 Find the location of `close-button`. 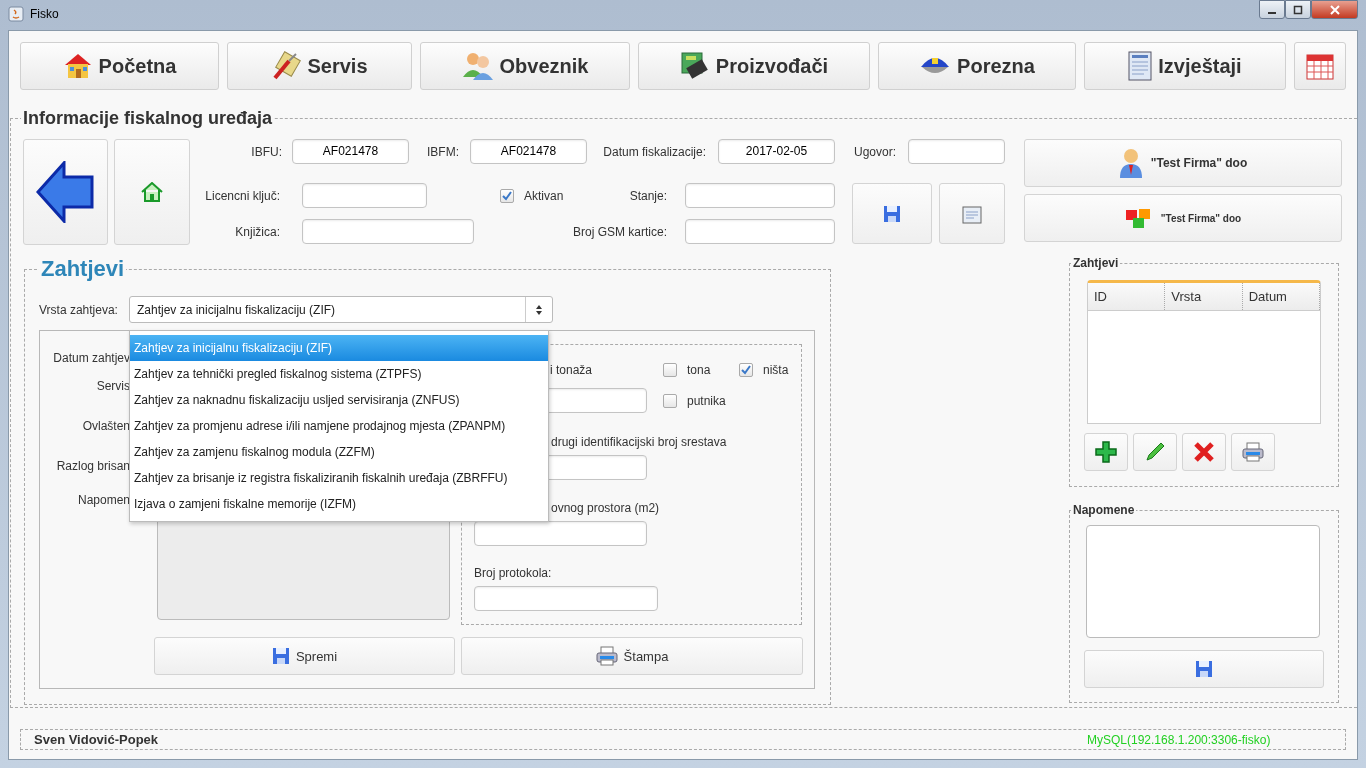

close-button is located at coordinates (1334, 9).